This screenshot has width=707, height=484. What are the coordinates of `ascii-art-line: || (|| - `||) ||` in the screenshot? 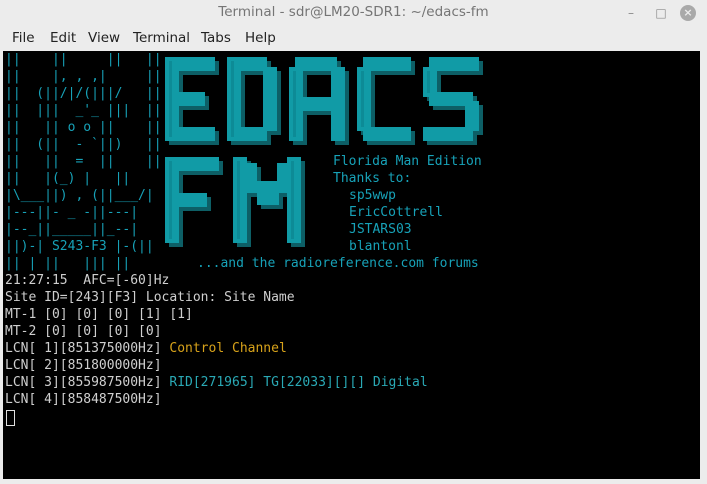 It's located at (83, 144).